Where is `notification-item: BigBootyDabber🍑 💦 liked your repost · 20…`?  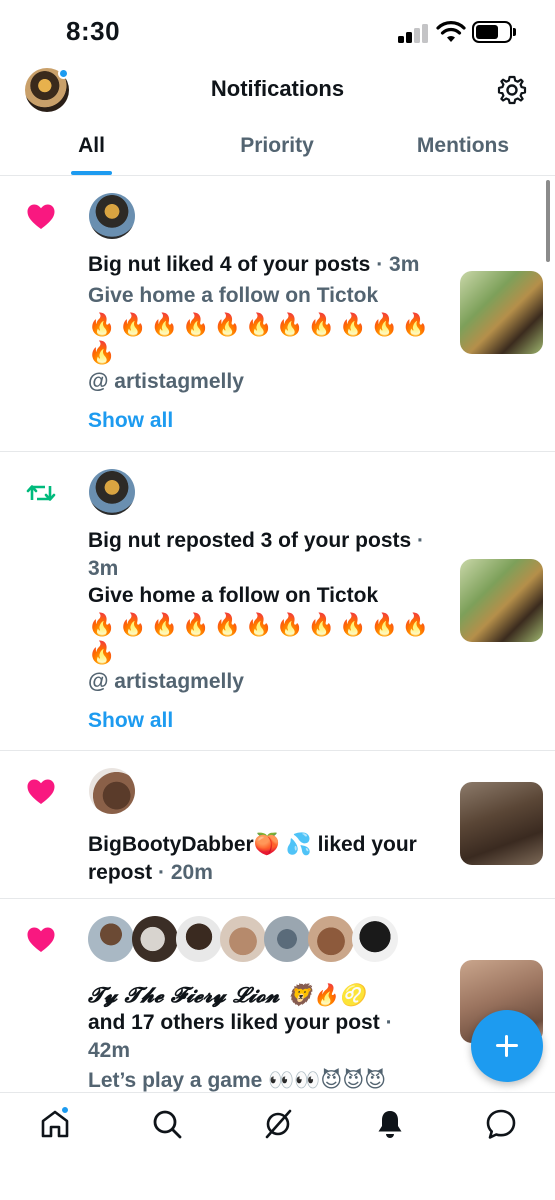
notification-item: BigBootyDabber🍑 💦 liked your repost · 20… is located at coordinates (277, 825).